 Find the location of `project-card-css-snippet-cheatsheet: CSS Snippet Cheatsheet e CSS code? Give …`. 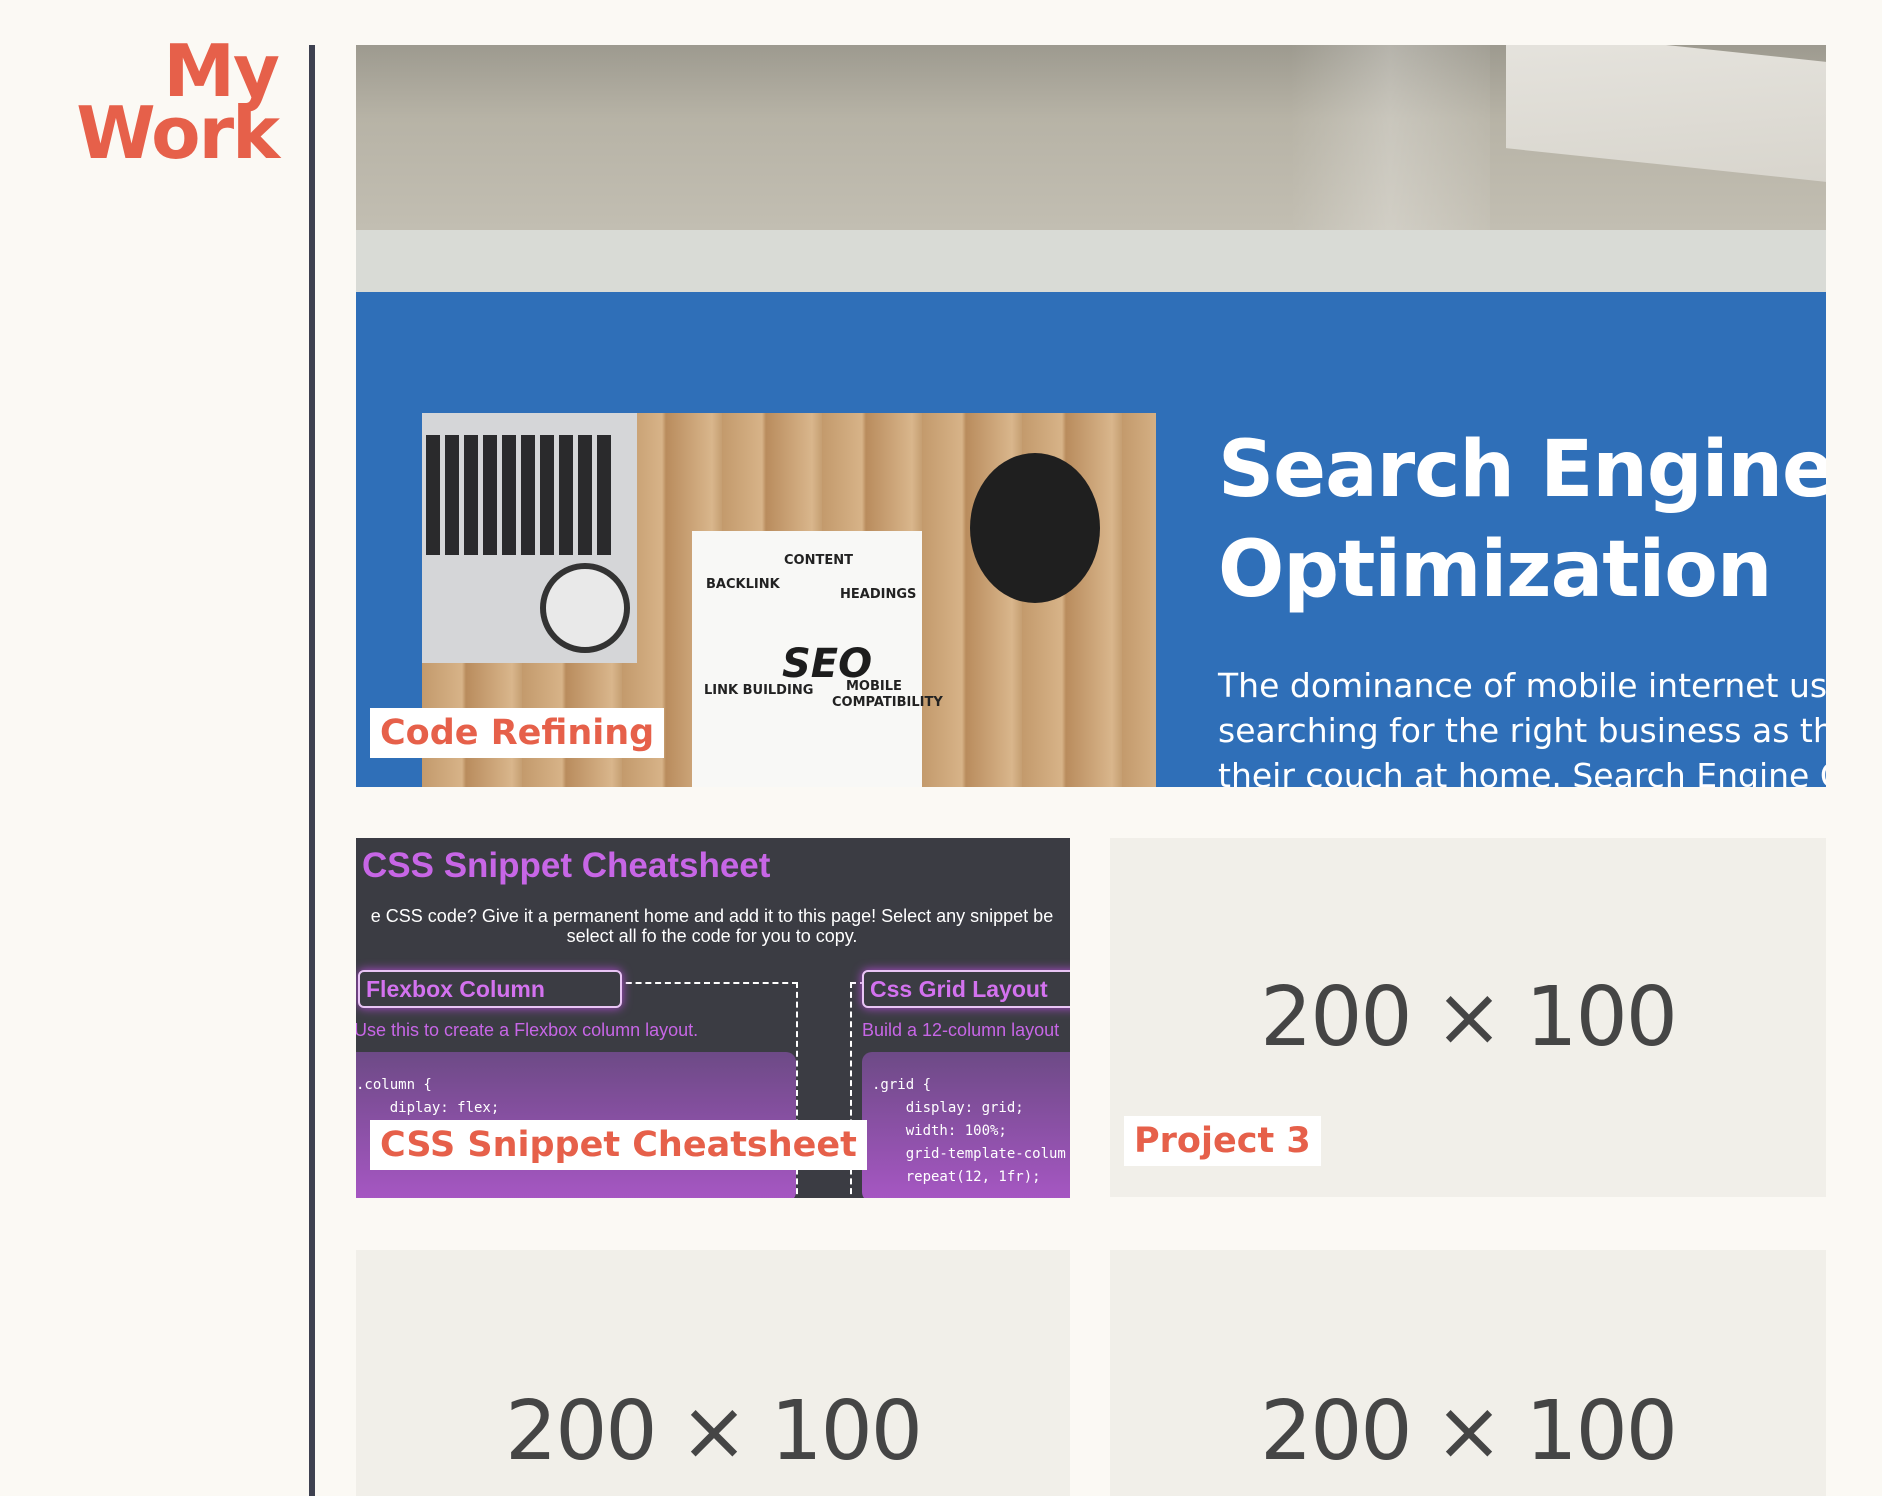

project-card-css-snippet-cheatsheet: CSS Snippet Cheatsheet e CSS code? Give … is located at coordinates (713, 1018).